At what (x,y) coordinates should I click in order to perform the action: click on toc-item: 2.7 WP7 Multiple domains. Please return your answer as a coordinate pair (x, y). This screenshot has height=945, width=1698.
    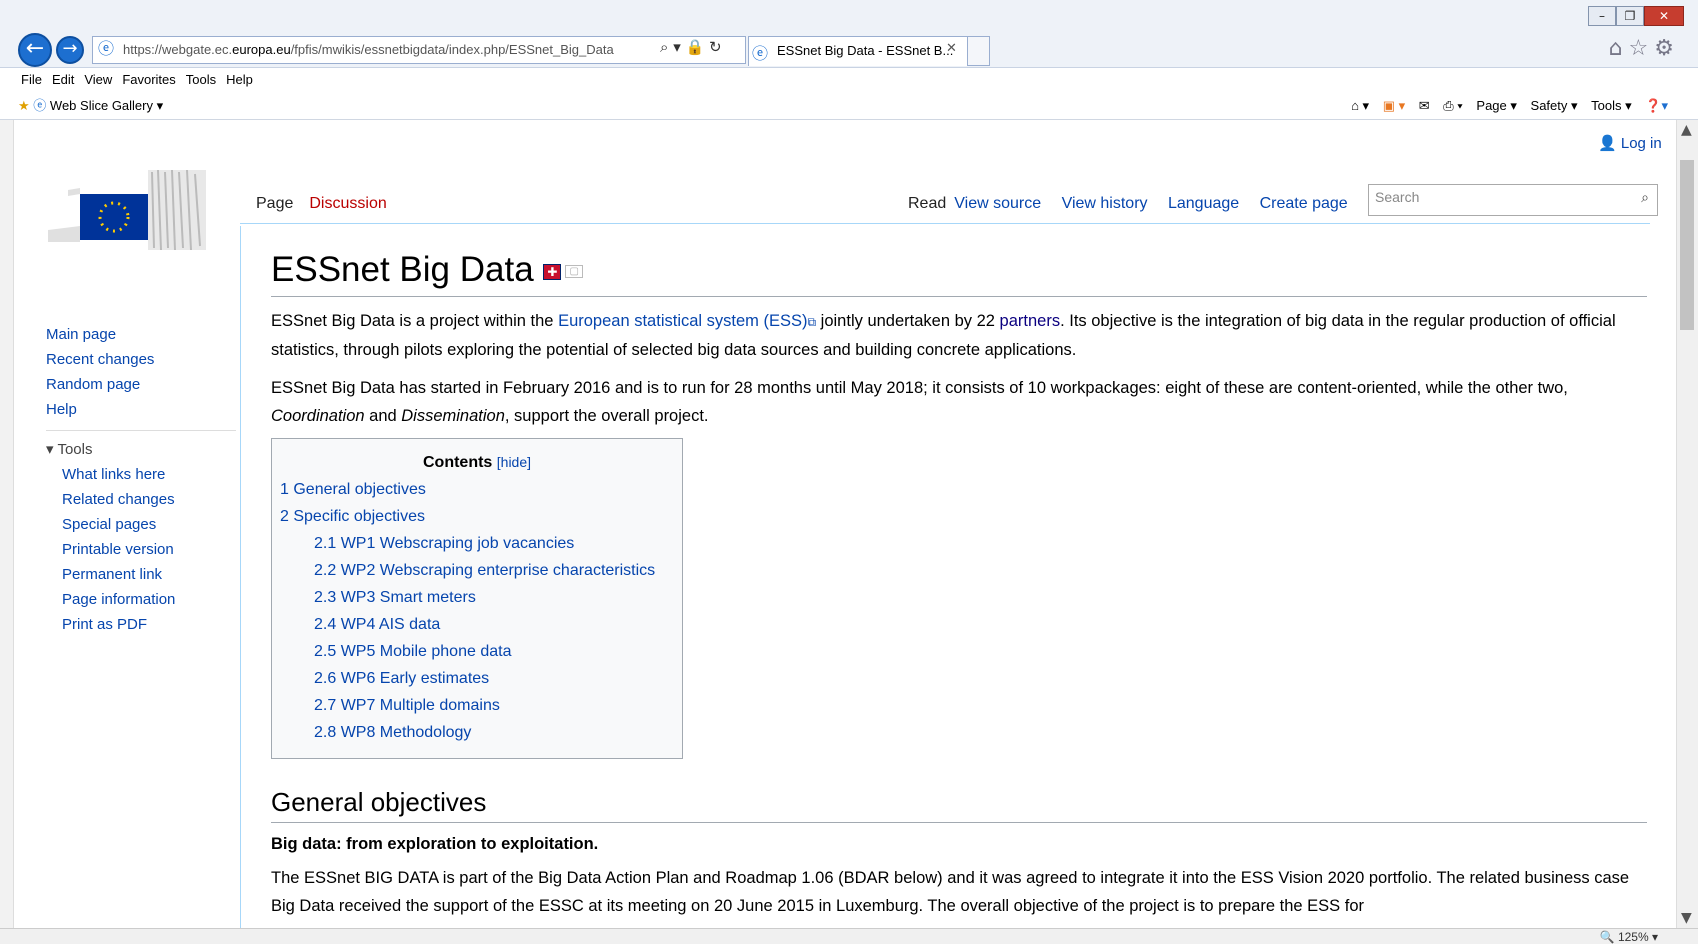
    Looking at the image, I should click on (477, 705).